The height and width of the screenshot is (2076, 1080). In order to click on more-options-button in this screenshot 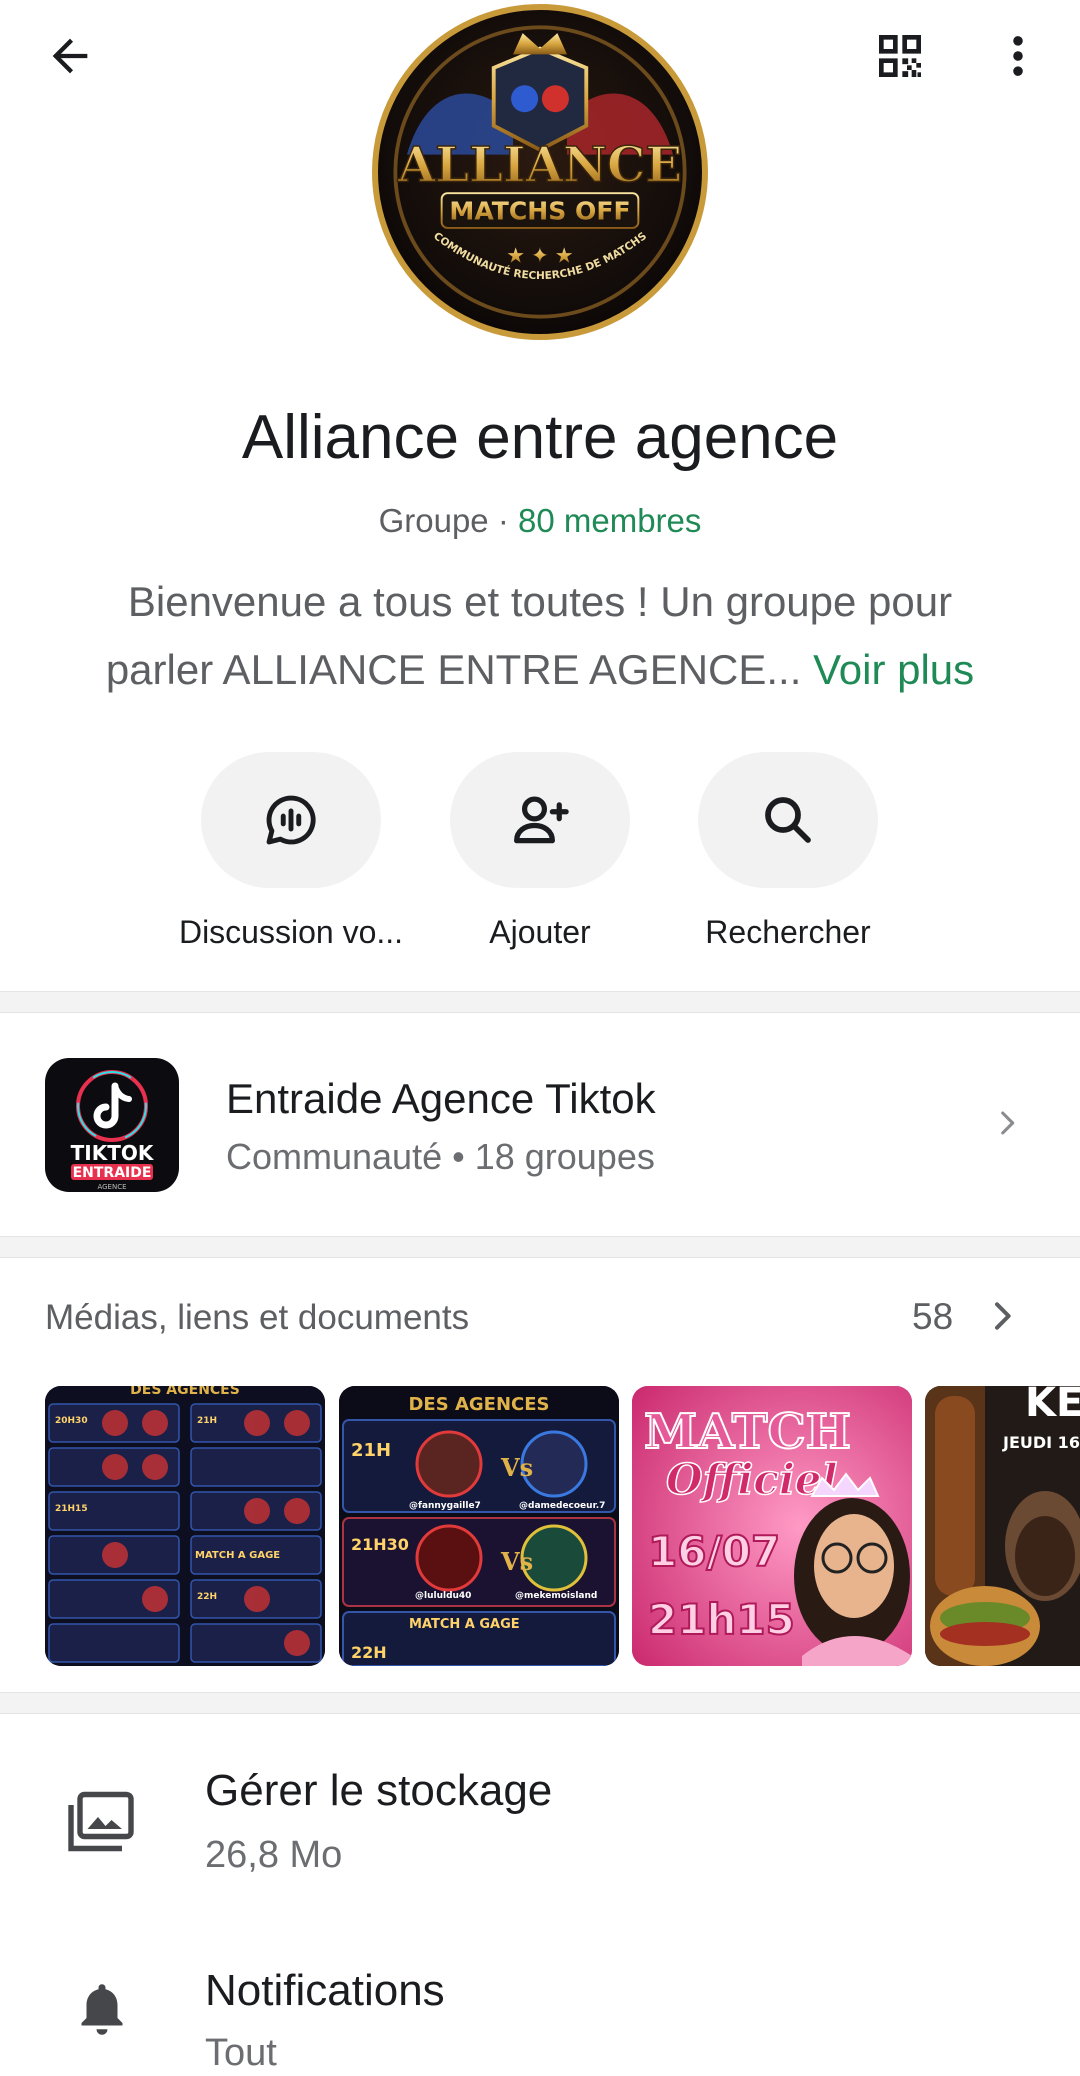, I will do `click(1018, 56)`.